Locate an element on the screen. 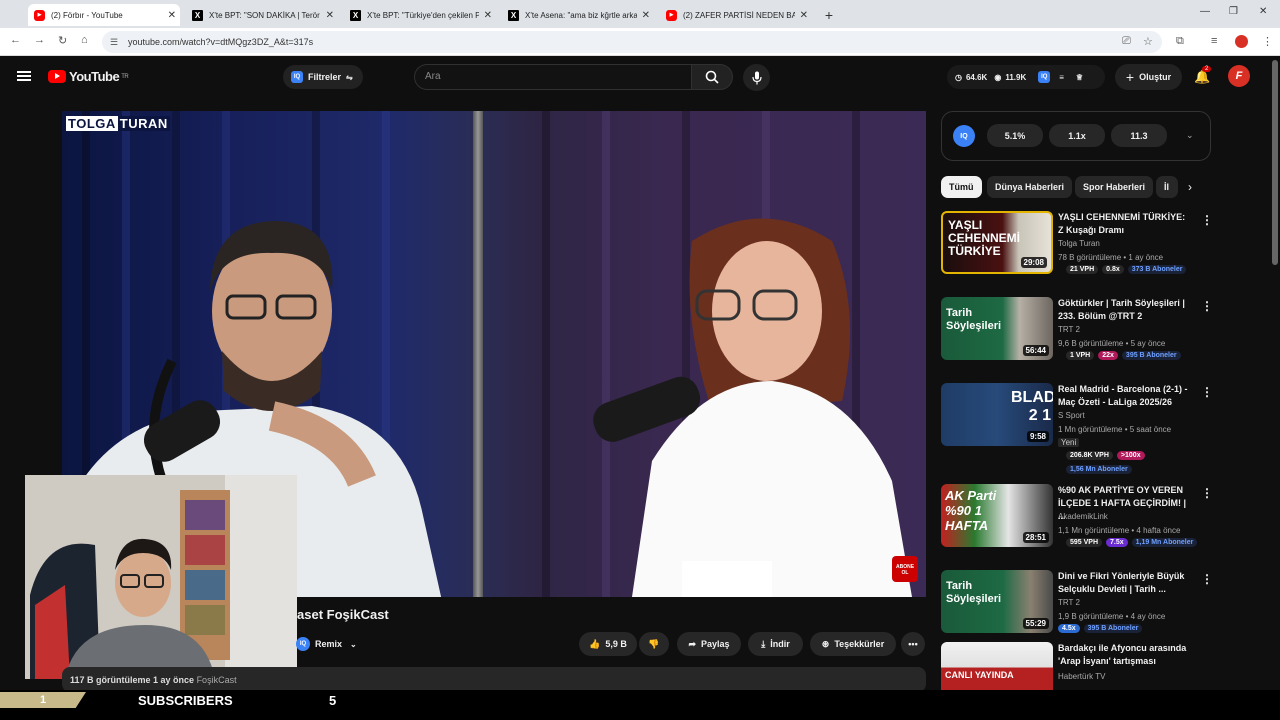 This screenshot has width=1280, height=720. channel-meta: FoşikCast is located at coordinates (216, 680).